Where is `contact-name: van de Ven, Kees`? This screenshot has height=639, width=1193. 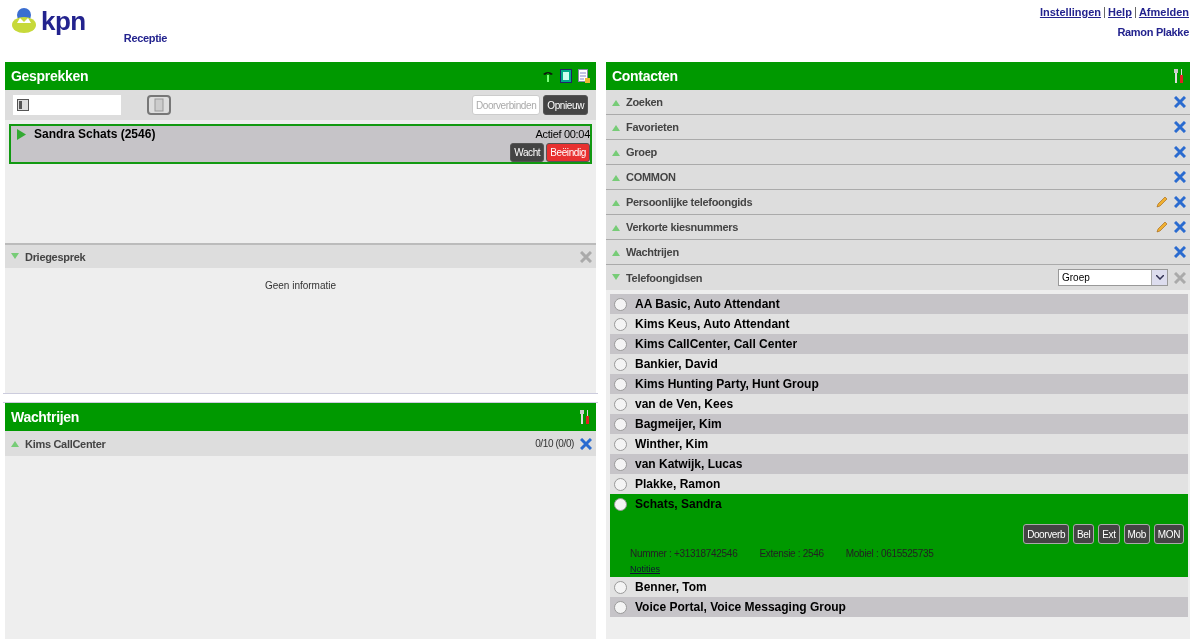
contact-name: van de Ven, Kees is located at coordinates (684, 404).